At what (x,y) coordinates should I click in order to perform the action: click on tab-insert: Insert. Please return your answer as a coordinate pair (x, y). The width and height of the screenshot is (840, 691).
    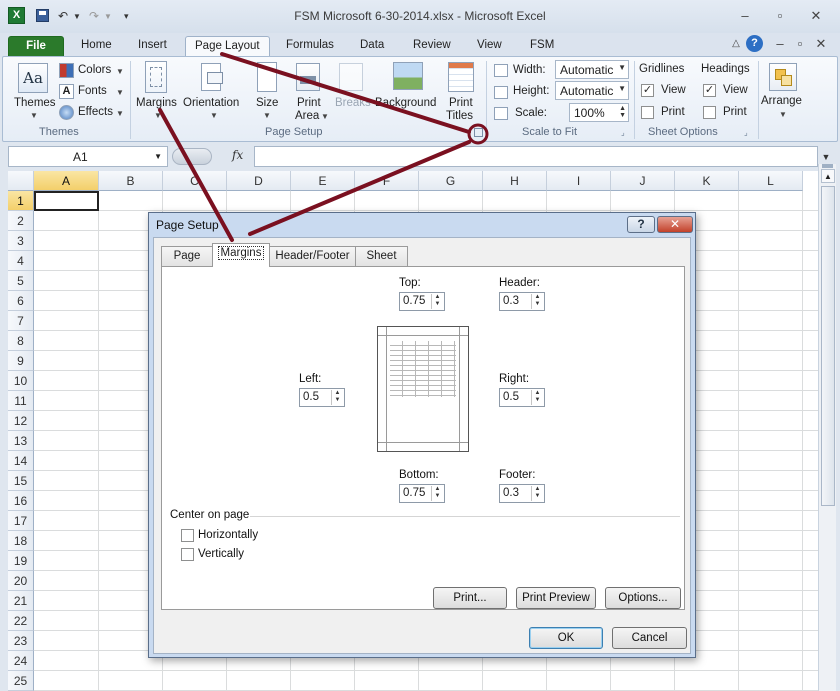
    Looking at the image, I should click on (152, 46).